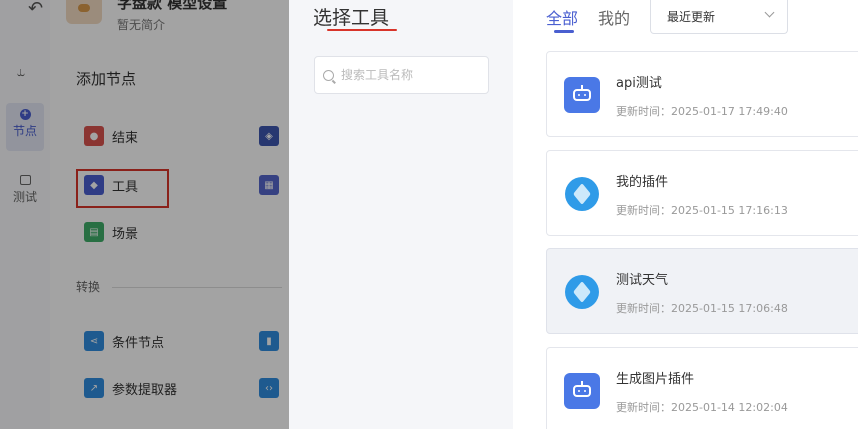 The image size is (858, 429). I want to click on tool-updated-time: 更新时间：2025-01-14 12:02:04, so click(702, 407).